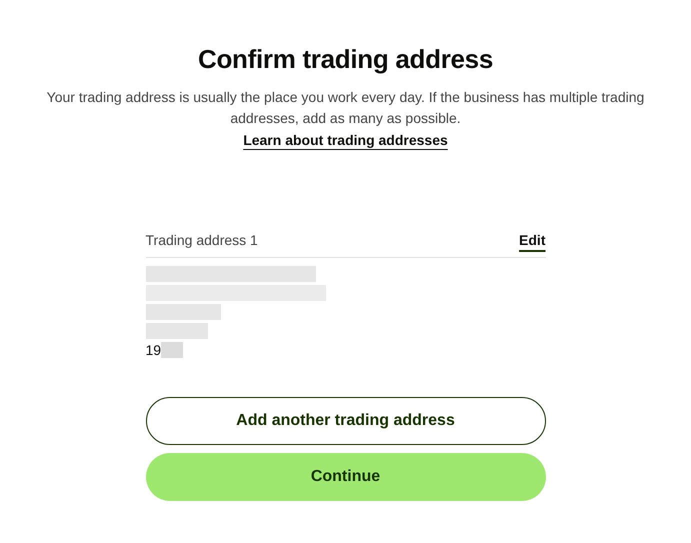  Describe the element at coordinates (154, 350) in the screenshot. I see `address-text: 19` at that location.